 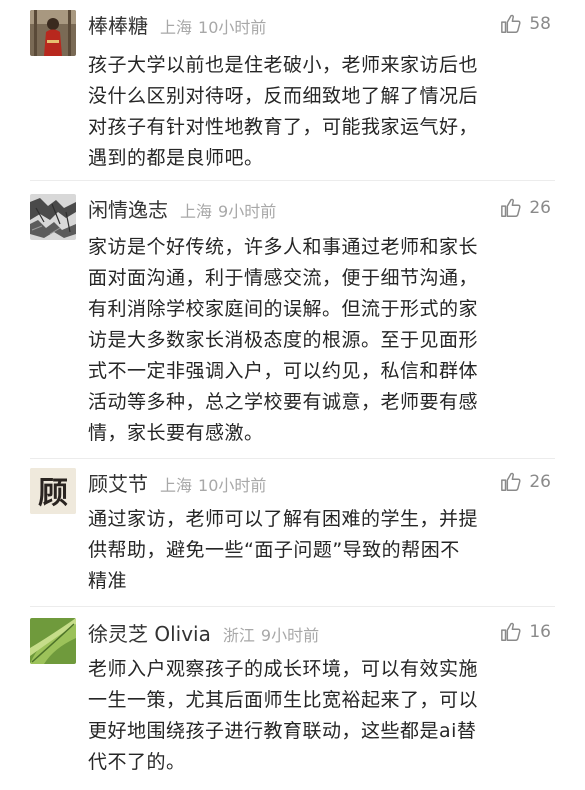 What do you see at coordinates (128, 208) in the screenshot?
I see `username: 闲情逸志` at bounding box center [128, 208].